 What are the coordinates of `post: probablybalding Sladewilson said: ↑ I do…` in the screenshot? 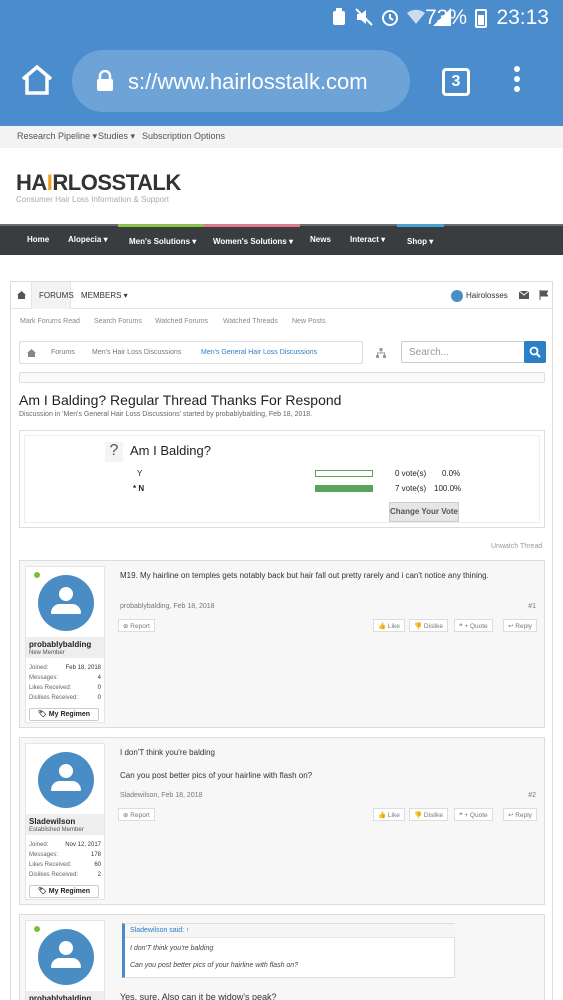 It's located at (282, 957).